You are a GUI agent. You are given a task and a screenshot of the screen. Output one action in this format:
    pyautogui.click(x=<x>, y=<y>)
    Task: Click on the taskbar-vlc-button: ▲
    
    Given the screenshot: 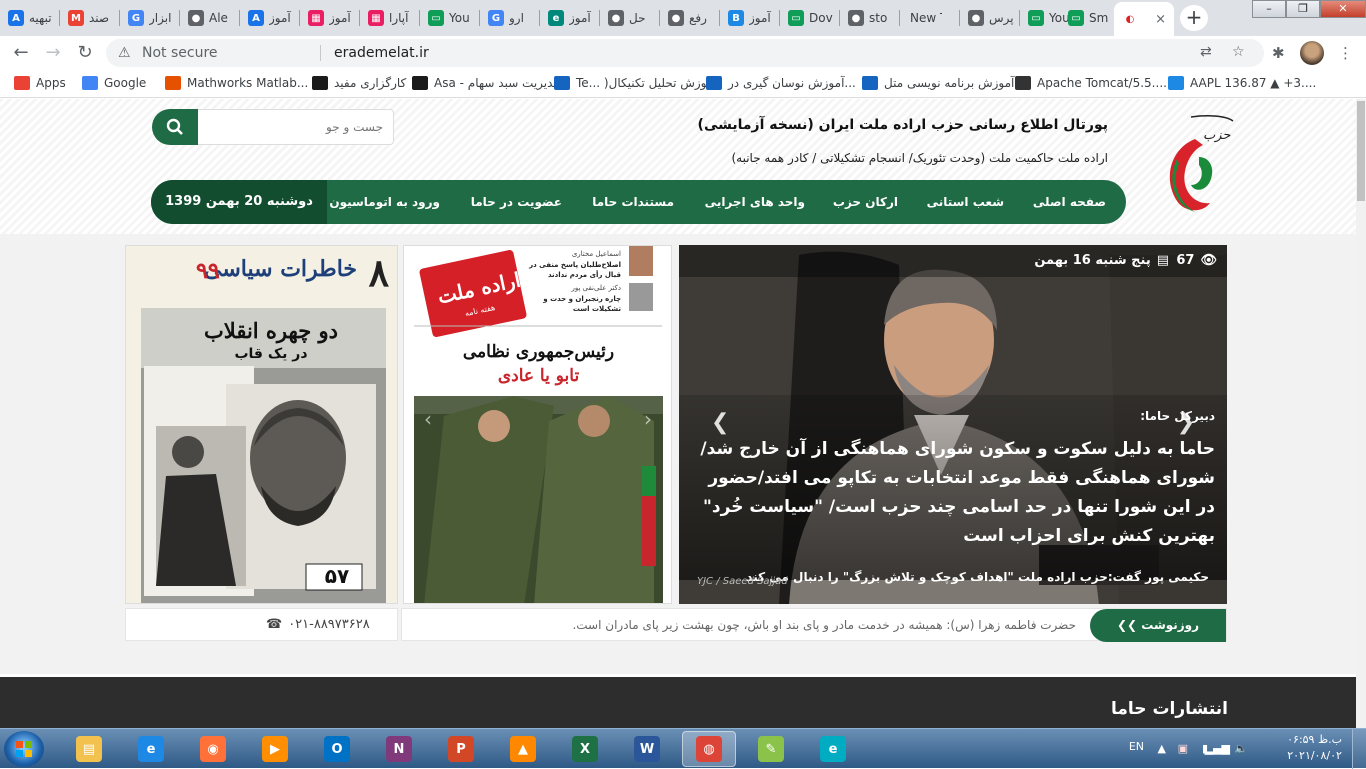 What is the action you would take?
    pyautogui.click(x=523, y=749)
    